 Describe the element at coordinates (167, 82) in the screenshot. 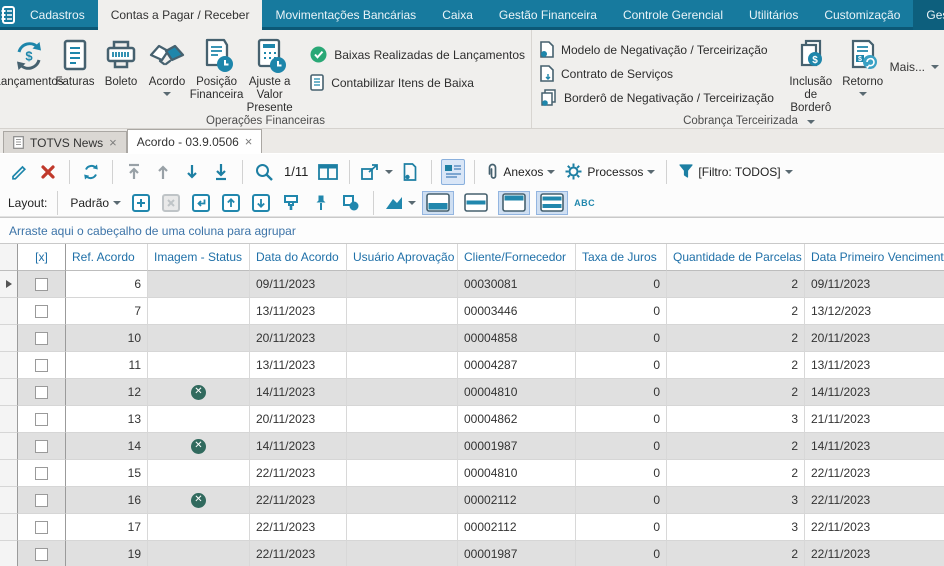

I see `acordo-label: Acordo` at that location.